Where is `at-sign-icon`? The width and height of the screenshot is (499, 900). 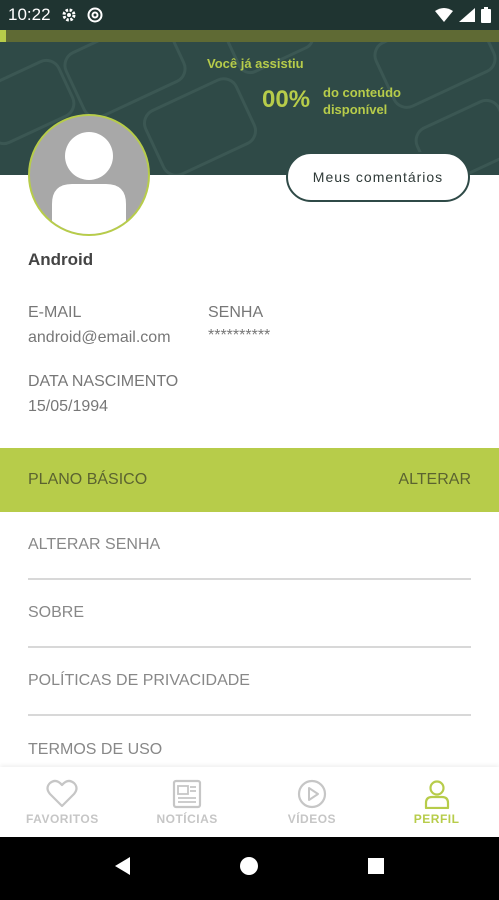
at-sign-icon is located at coordinates (95, 15).